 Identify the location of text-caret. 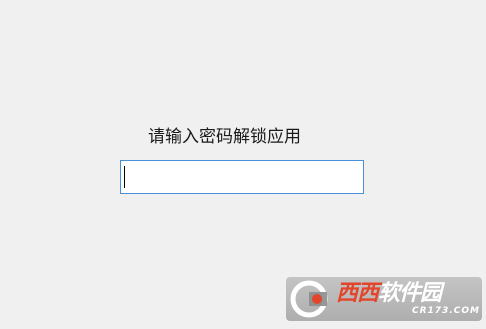
(124, 177).